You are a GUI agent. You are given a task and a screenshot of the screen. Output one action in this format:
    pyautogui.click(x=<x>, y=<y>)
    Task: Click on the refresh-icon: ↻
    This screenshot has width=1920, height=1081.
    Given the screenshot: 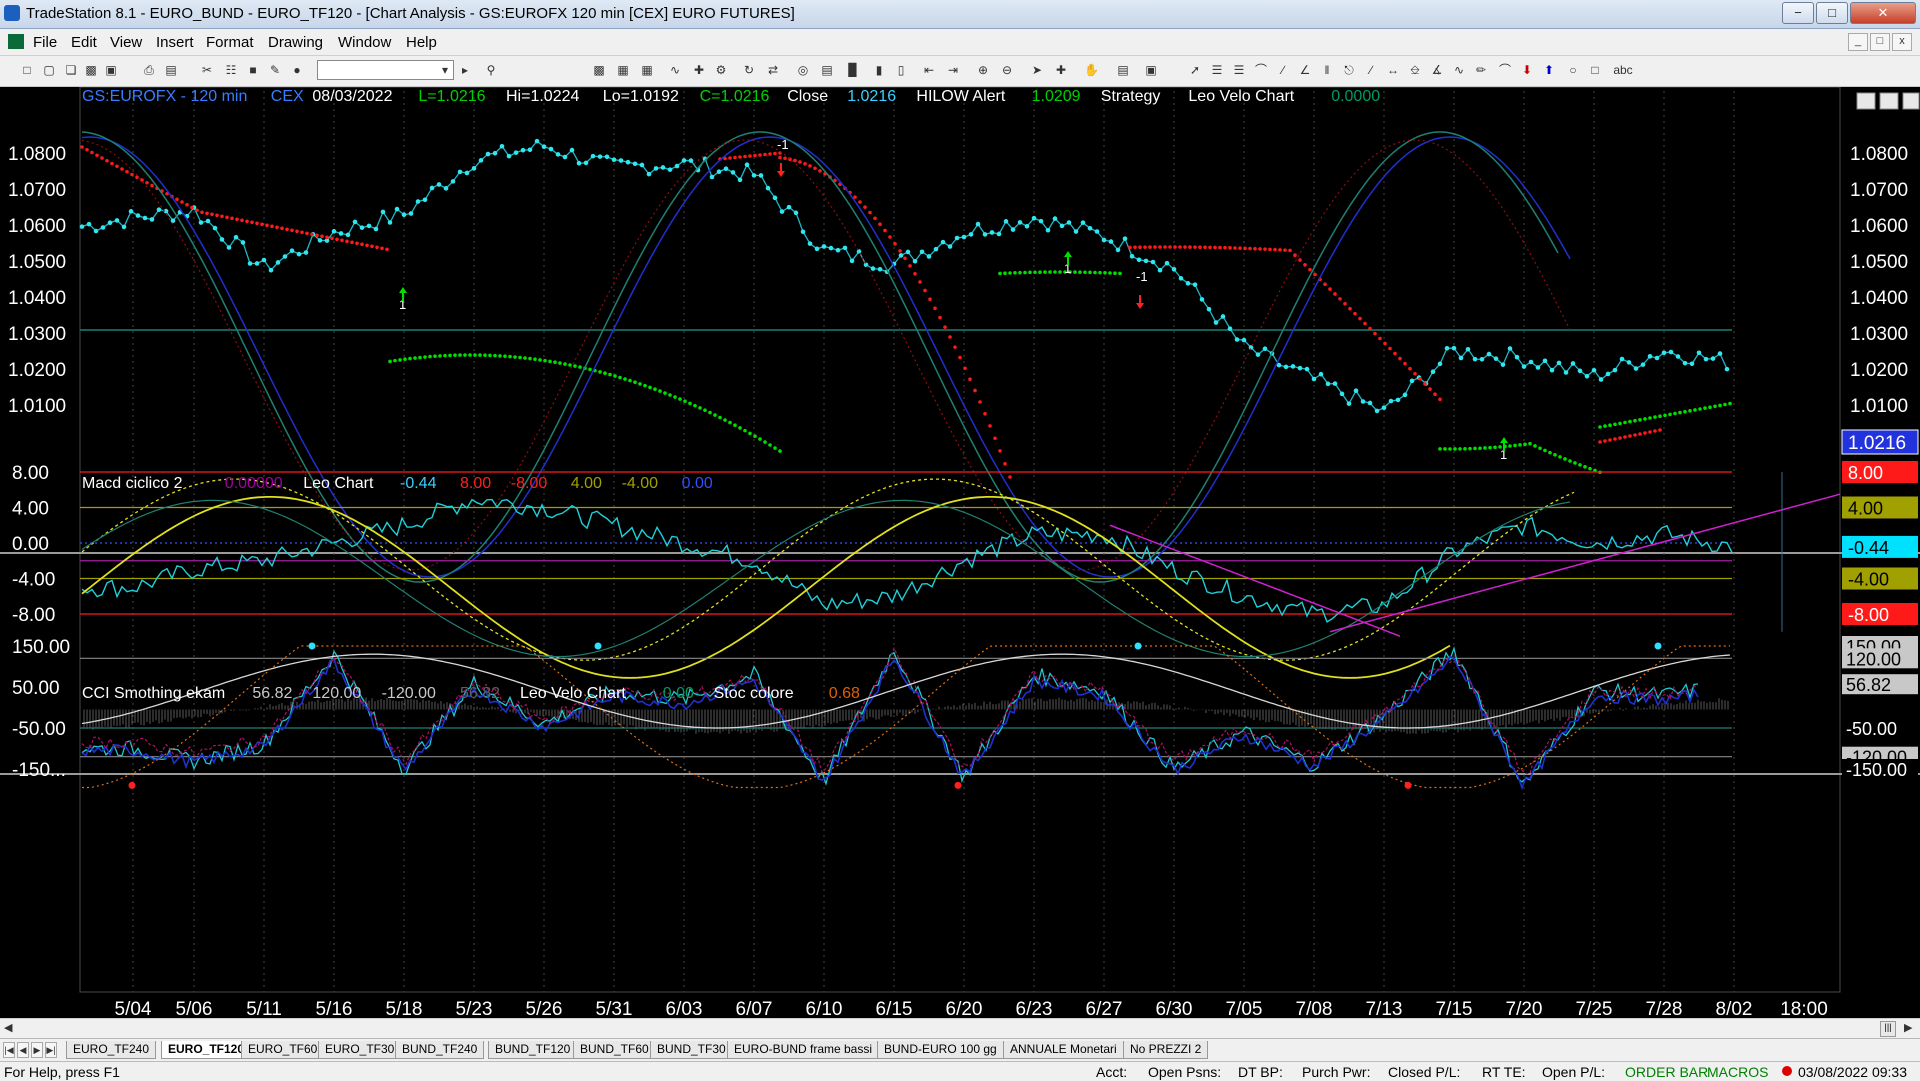 What is the action you would take?
    pyautogui.click(x=749, y=70)
    